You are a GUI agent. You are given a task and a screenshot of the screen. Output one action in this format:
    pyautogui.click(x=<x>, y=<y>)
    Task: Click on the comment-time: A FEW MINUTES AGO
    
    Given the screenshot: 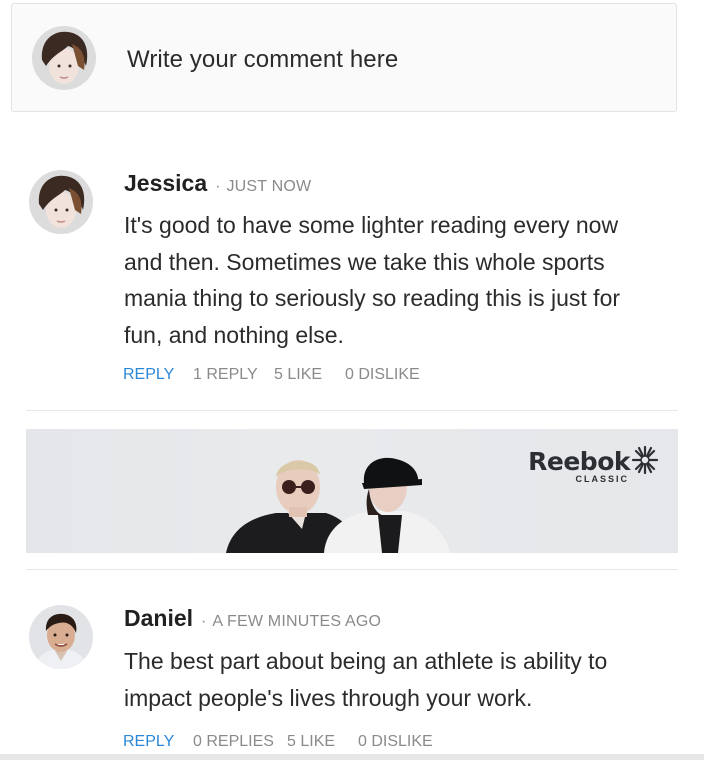 What is the action you would take?
    pyautogui.click(x=297, y=621)
    